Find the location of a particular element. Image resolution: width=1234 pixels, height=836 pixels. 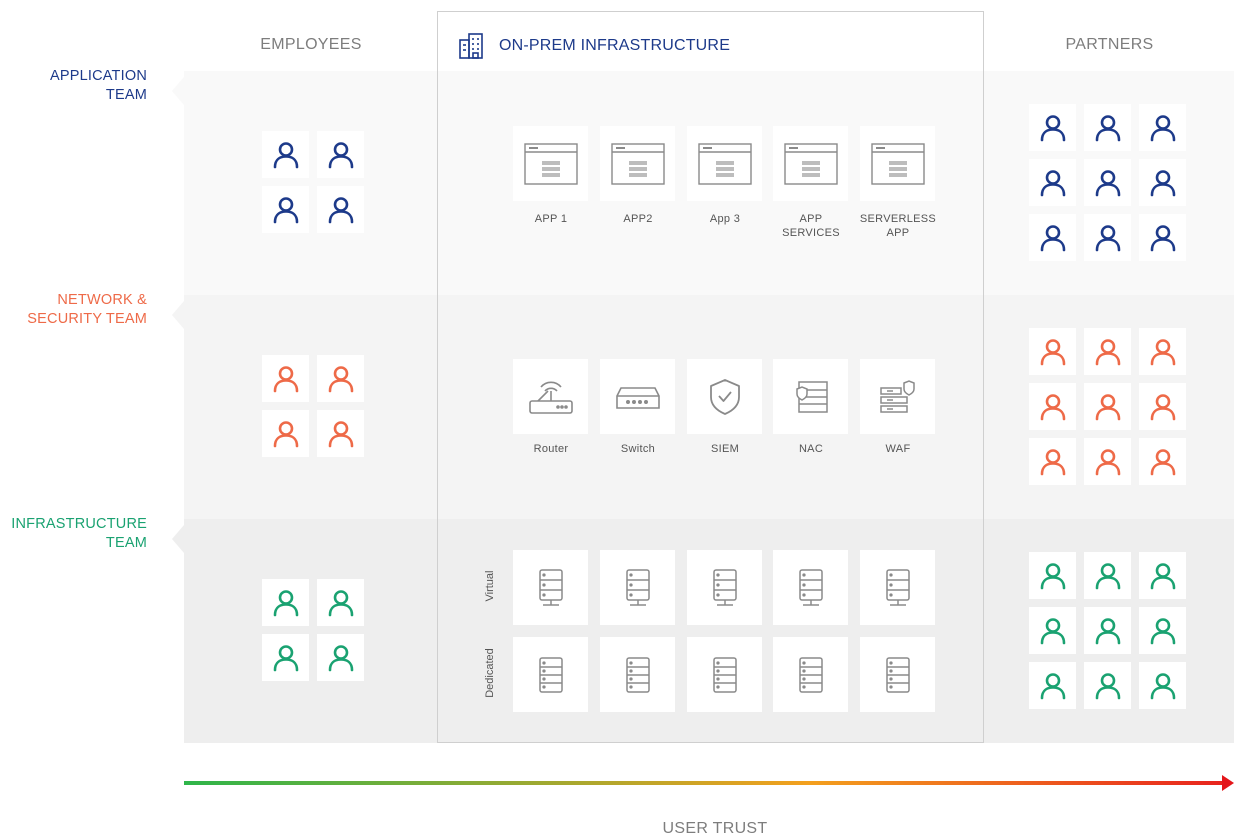

waf-icon is located at coordinates (897, 396).